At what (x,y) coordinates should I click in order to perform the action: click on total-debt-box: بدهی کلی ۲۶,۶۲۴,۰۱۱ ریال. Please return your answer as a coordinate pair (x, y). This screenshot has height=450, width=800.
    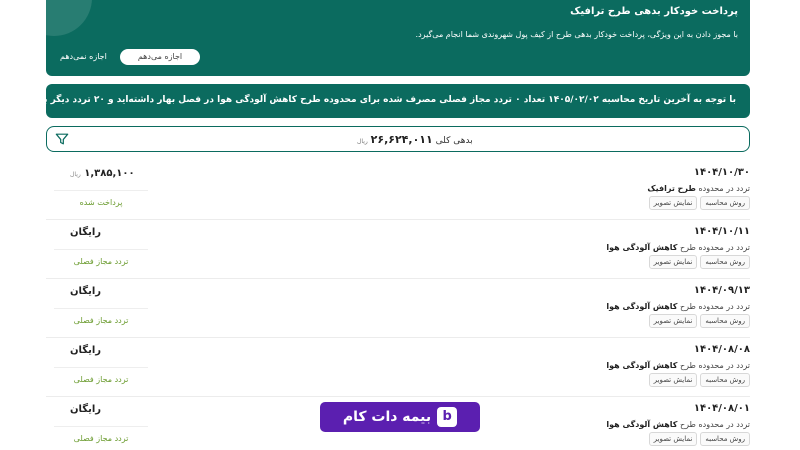
    Looking at the image, I should click on (398, 139).